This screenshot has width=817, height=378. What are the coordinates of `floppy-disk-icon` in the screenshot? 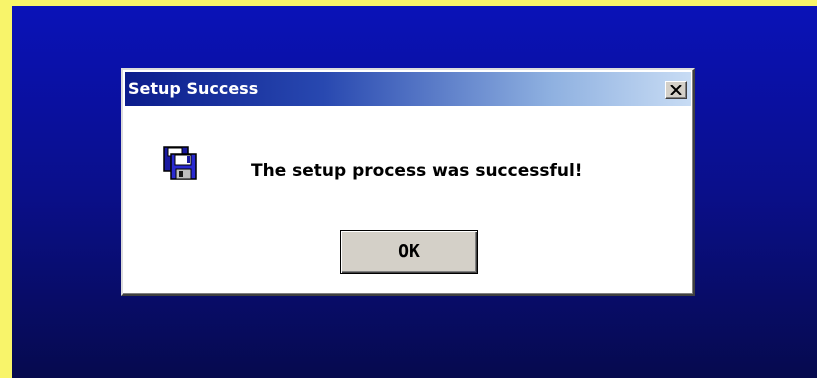 It's located at (180, 163).